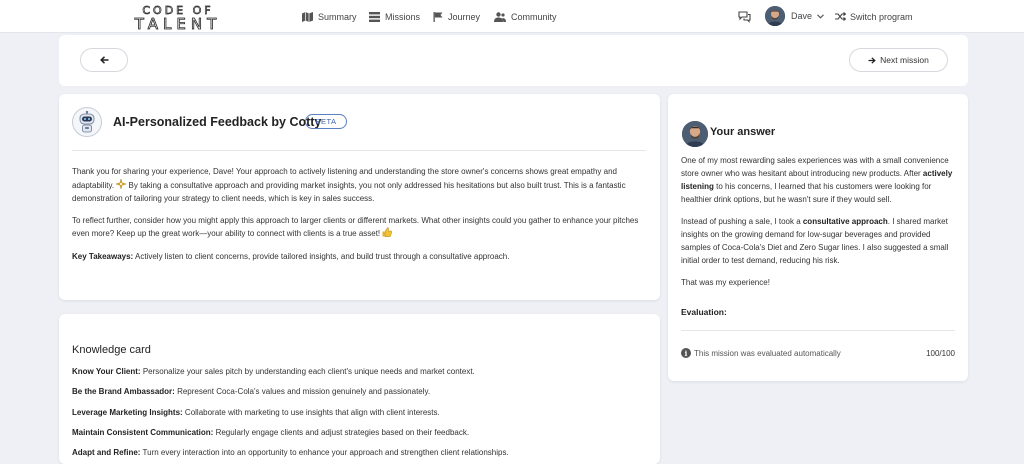 The height and width of the screenshot is (464, 1024). I want to click on evaluation-score: 100/100, so click(940, 353).